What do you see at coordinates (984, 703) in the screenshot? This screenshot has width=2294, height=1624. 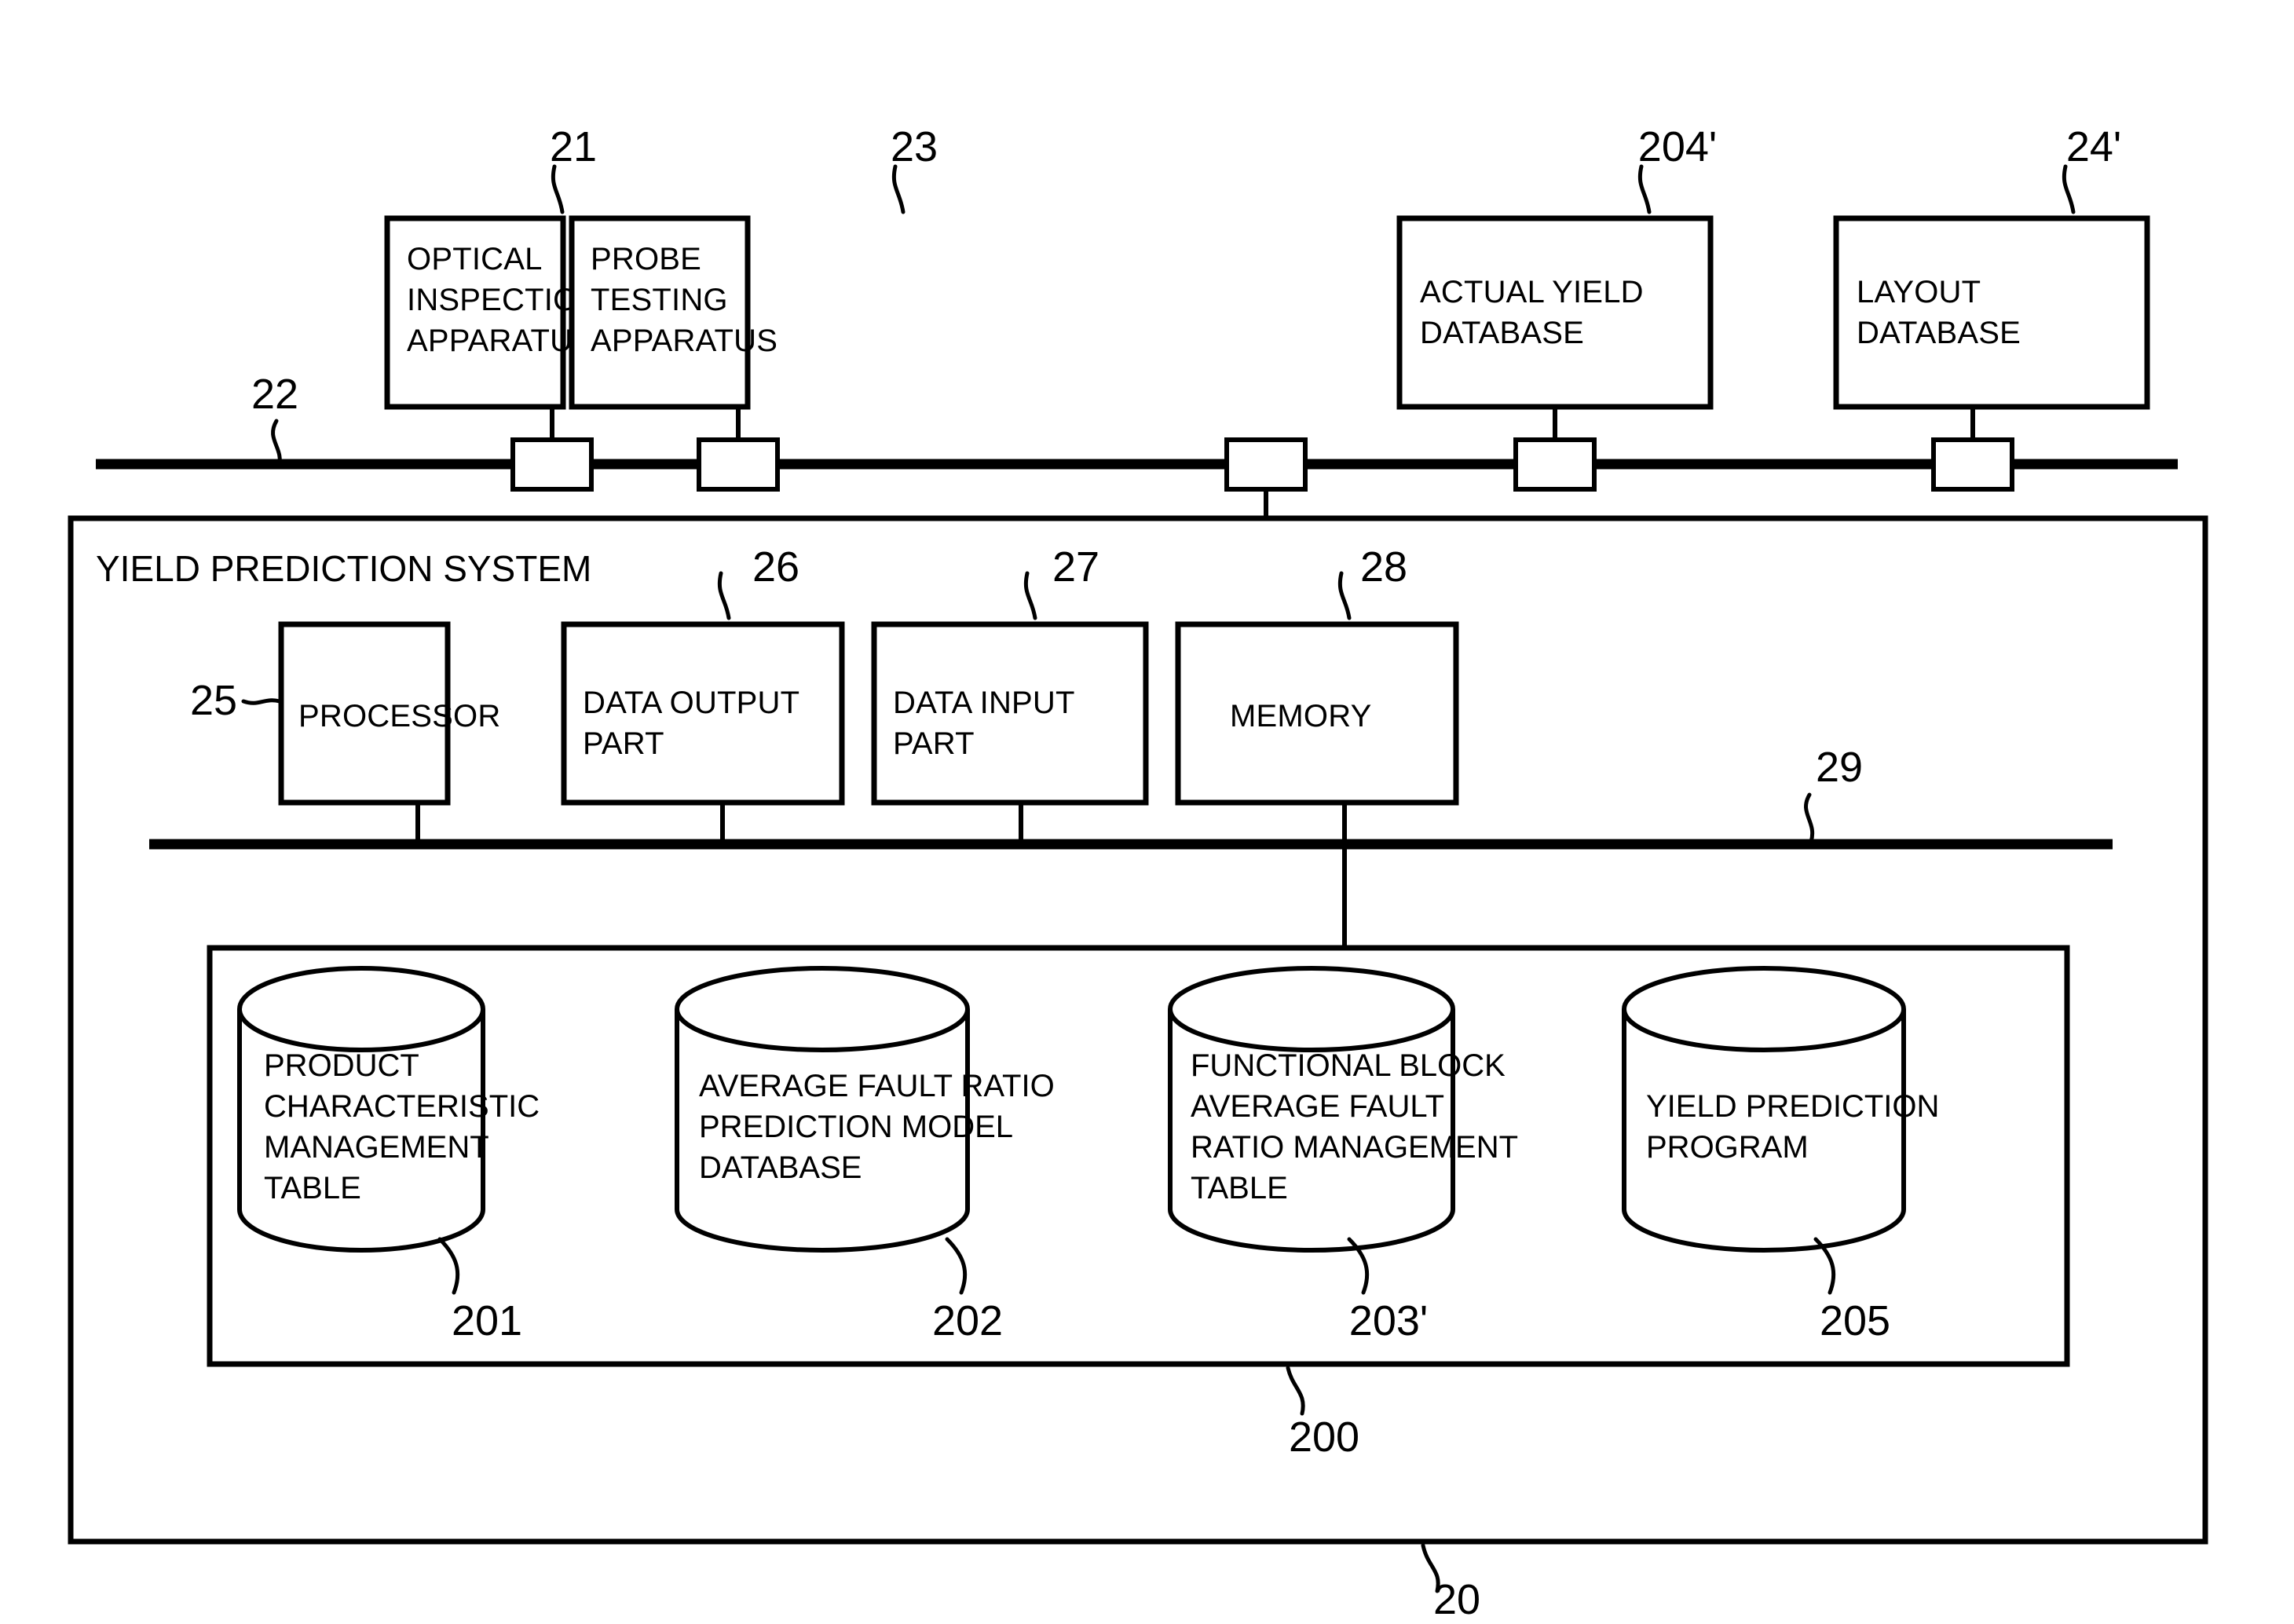 I see `system-unit-label-line1: DATA INPUT` at bounding box center [984, 703].